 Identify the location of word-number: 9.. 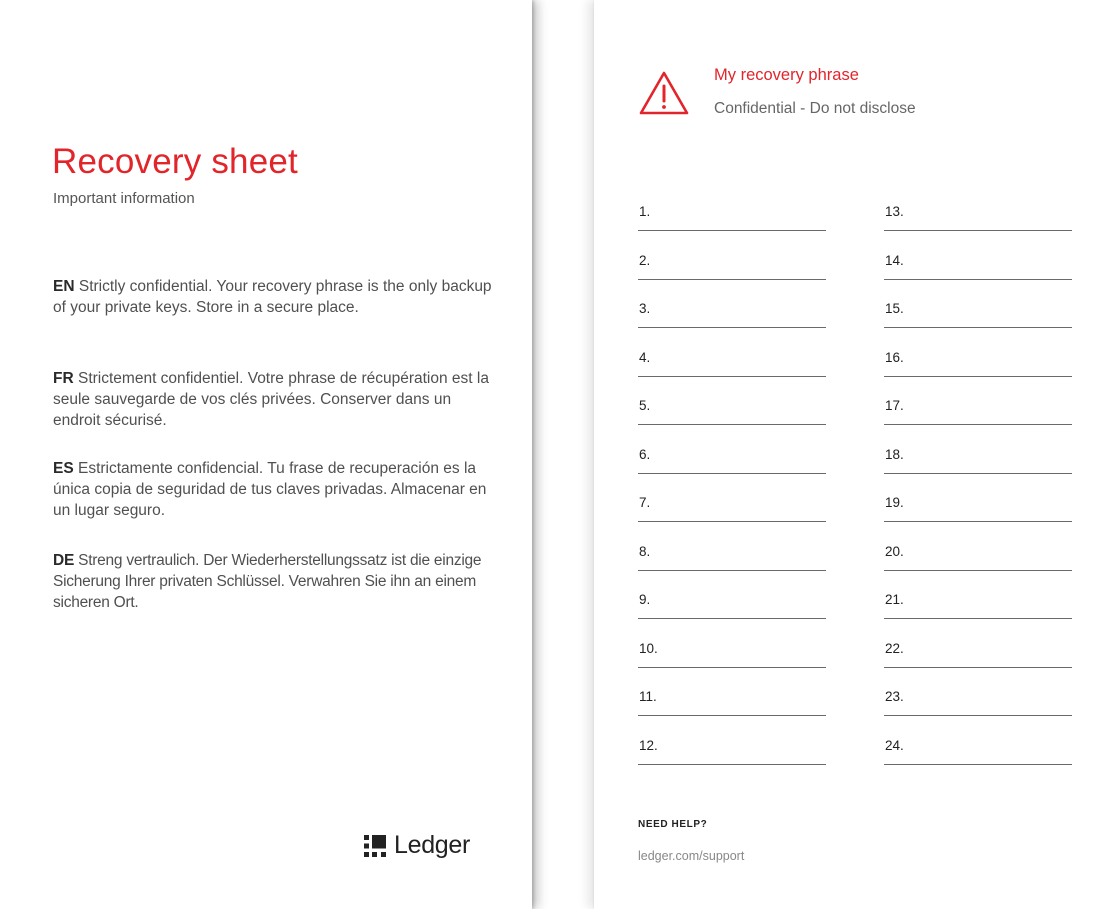
(645, 599).